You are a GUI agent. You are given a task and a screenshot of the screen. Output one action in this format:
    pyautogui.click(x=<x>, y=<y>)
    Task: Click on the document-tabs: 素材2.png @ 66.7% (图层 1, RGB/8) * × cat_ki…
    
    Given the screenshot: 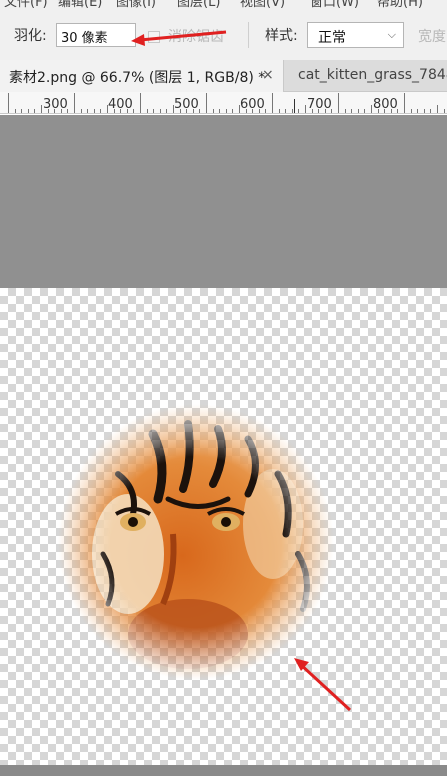 What is the action you would take?
    pyautogui.click(x=223, y=76)
    